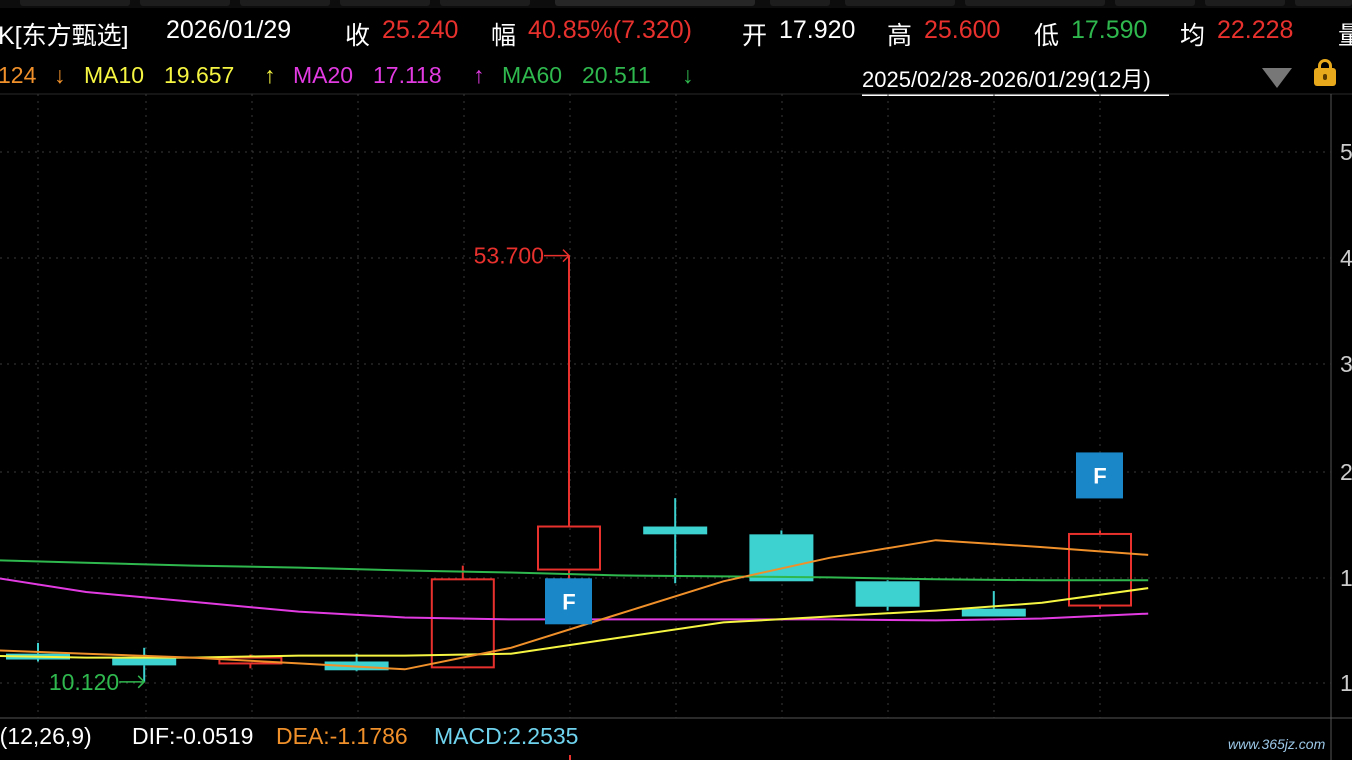 The height and width of the screenshot is (760, 1352). Describe the element at coordinates (1346, 258) in the screenshot. I see `y-tick-label: 4` at that location.